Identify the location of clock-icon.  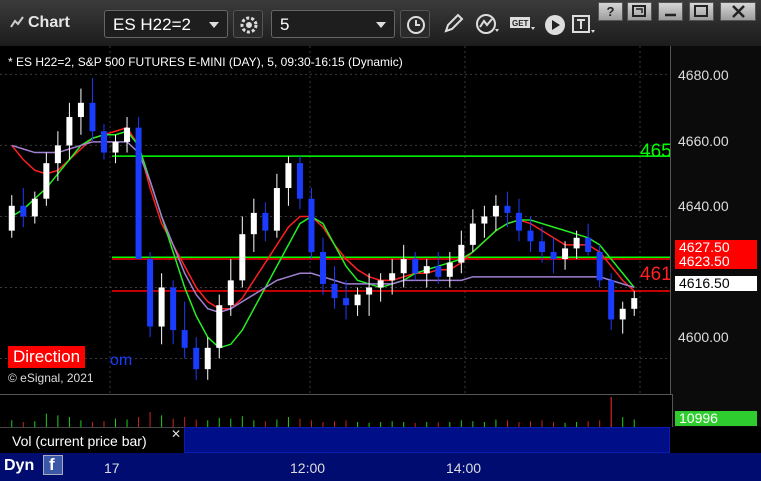
(416, 25).